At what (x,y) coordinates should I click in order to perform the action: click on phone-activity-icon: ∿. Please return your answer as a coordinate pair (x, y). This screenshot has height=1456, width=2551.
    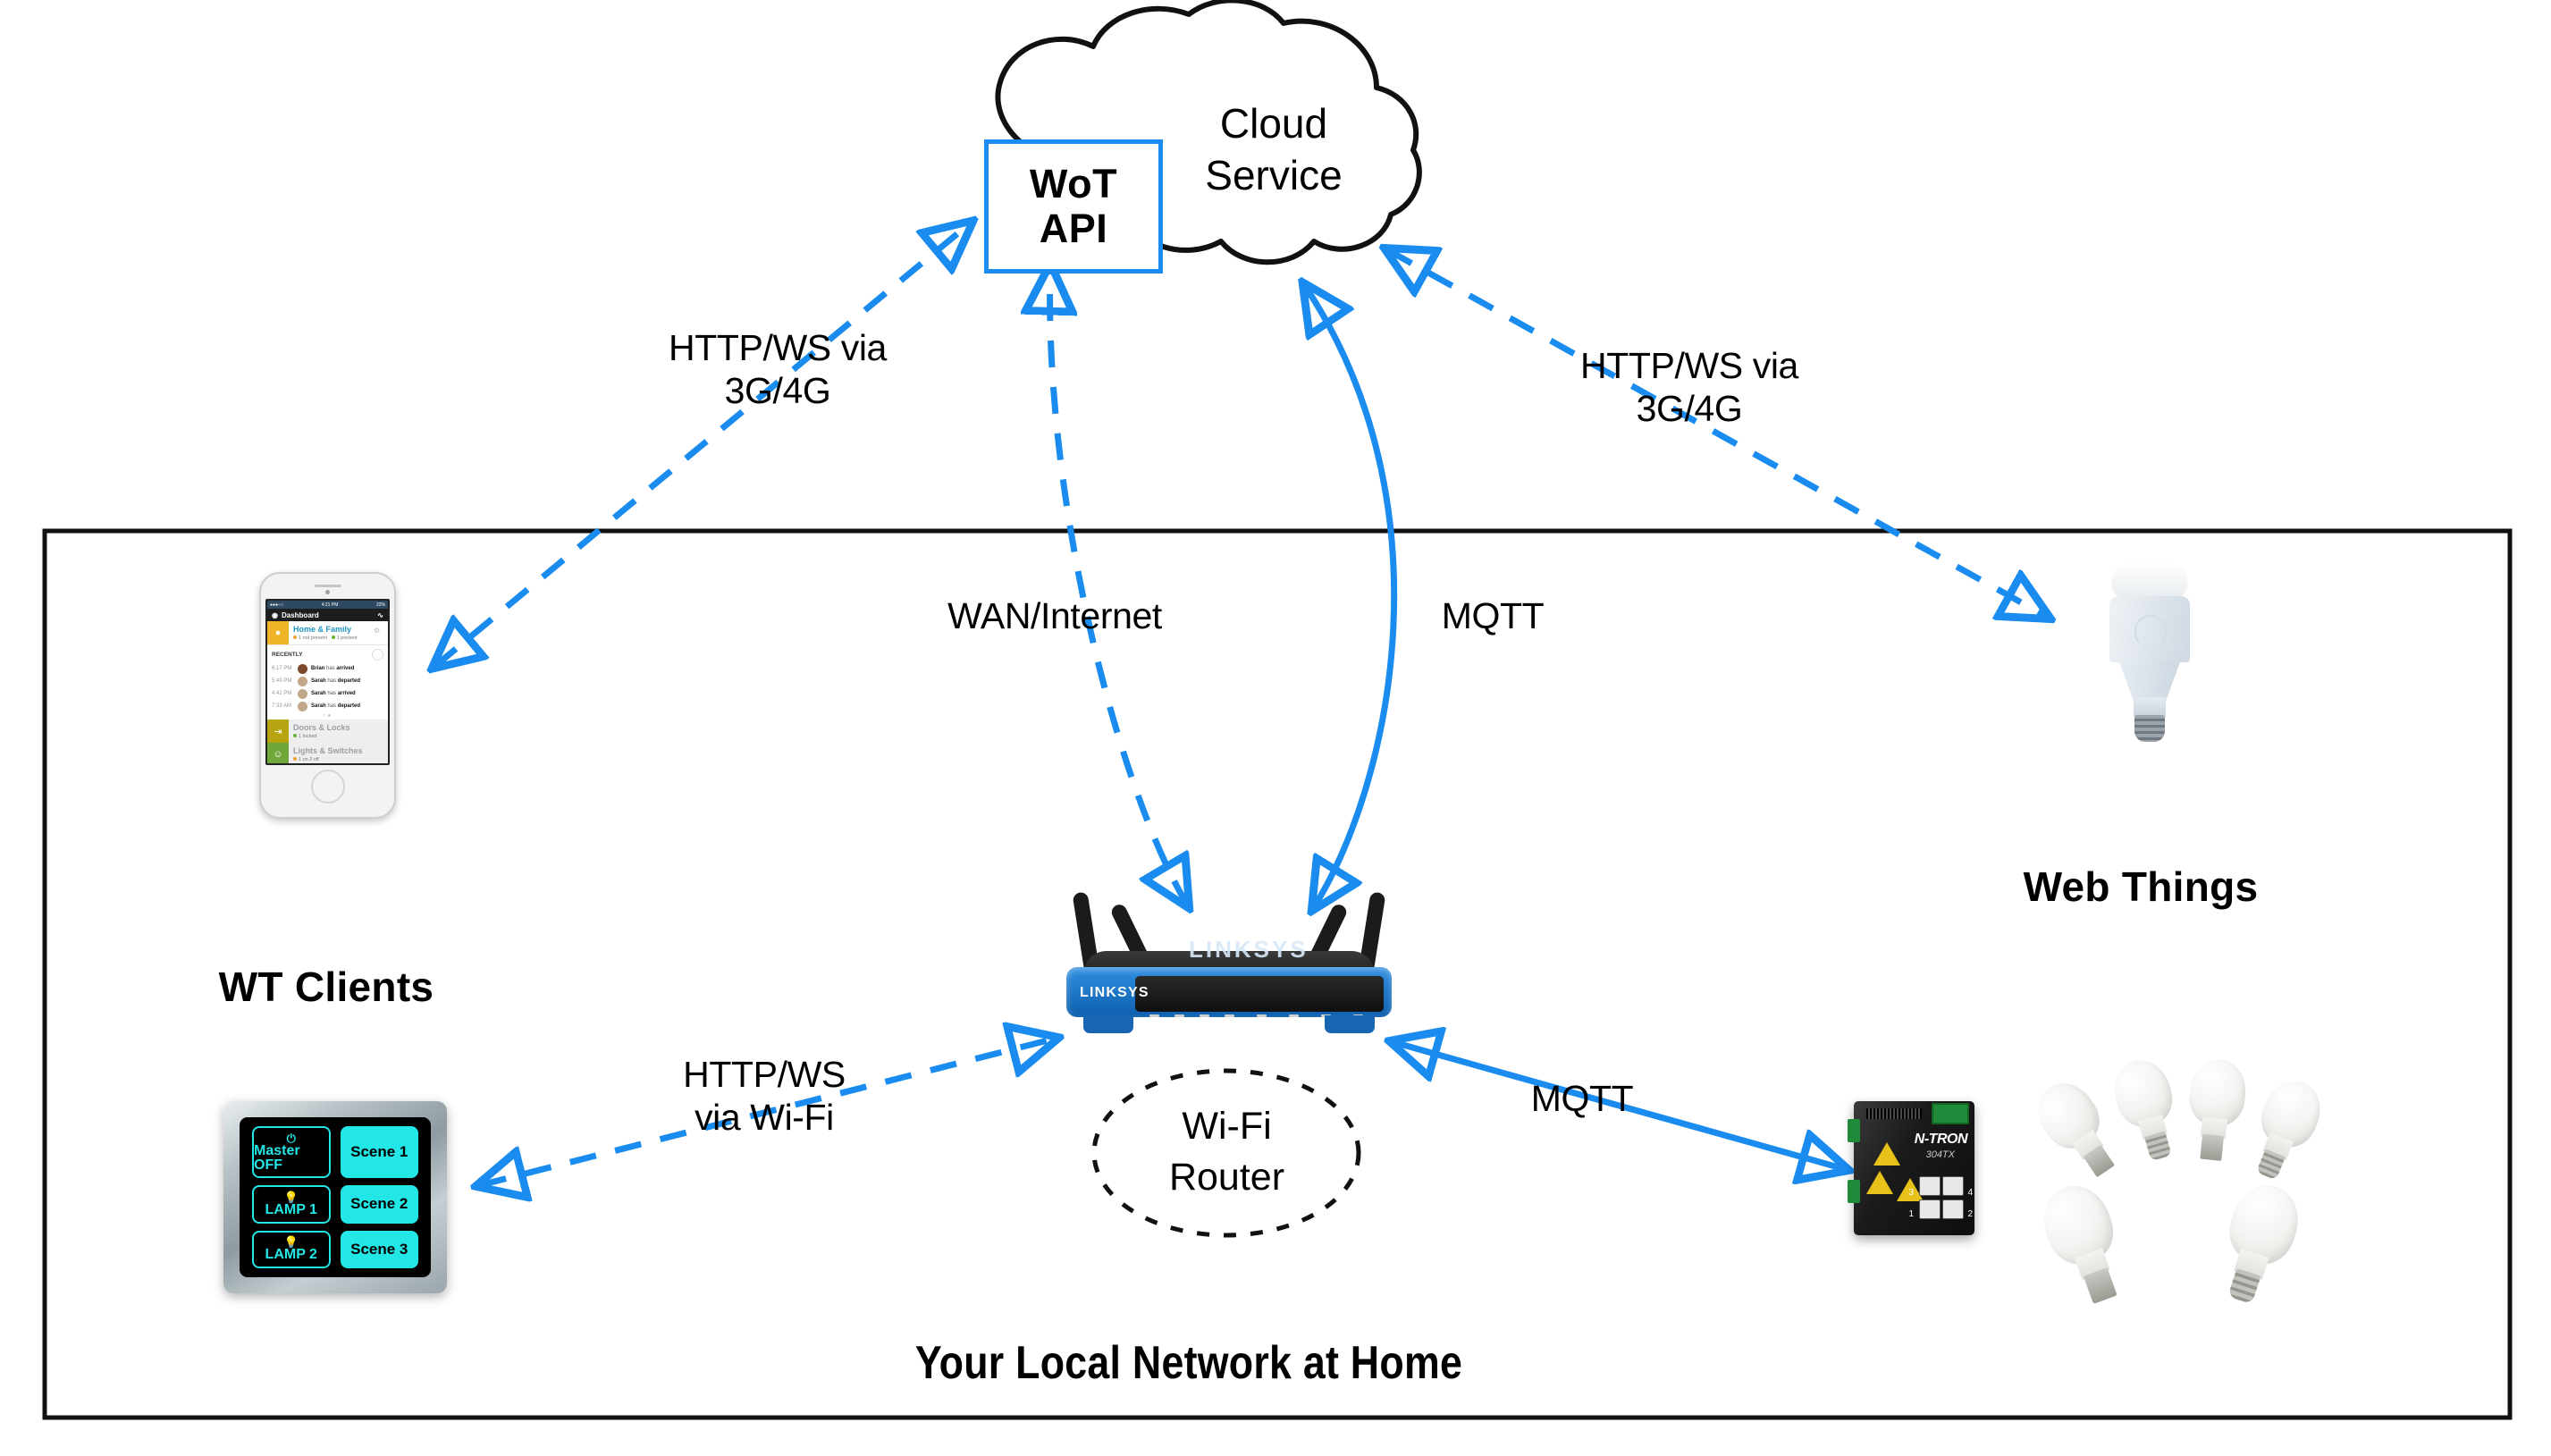
    Looking at the image, I should click on (380, 615).